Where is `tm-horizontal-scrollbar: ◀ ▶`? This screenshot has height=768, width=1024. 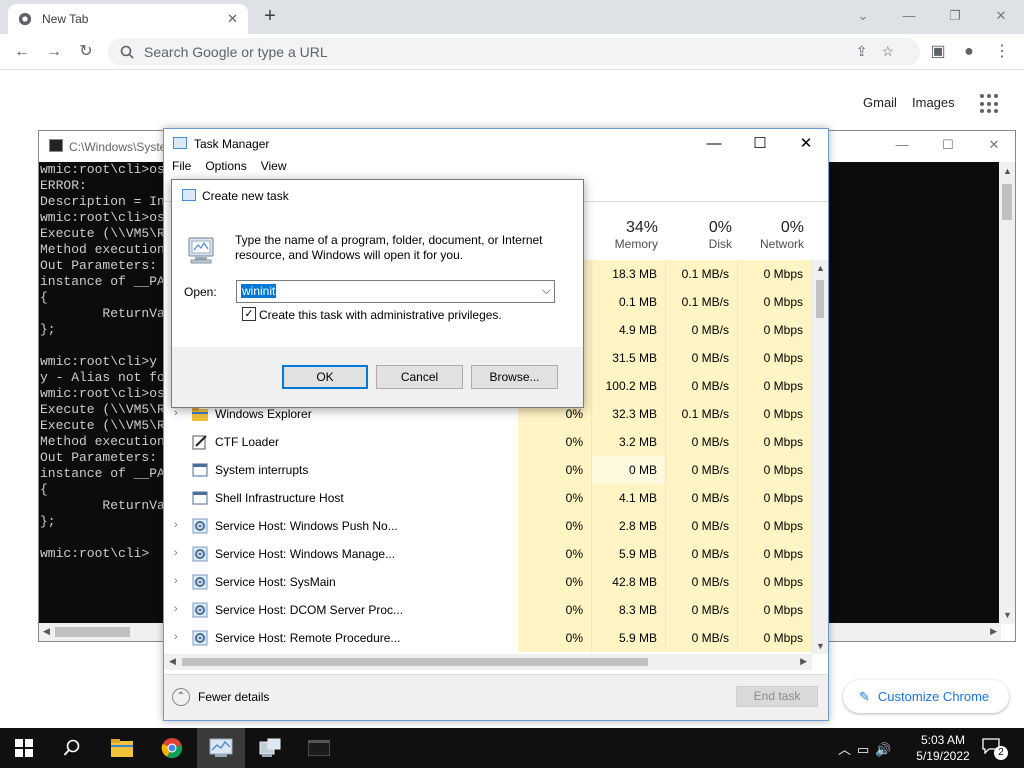 tm-horizontal-scrollbar: ◀ ▶ is located at coordinates (488, 662).